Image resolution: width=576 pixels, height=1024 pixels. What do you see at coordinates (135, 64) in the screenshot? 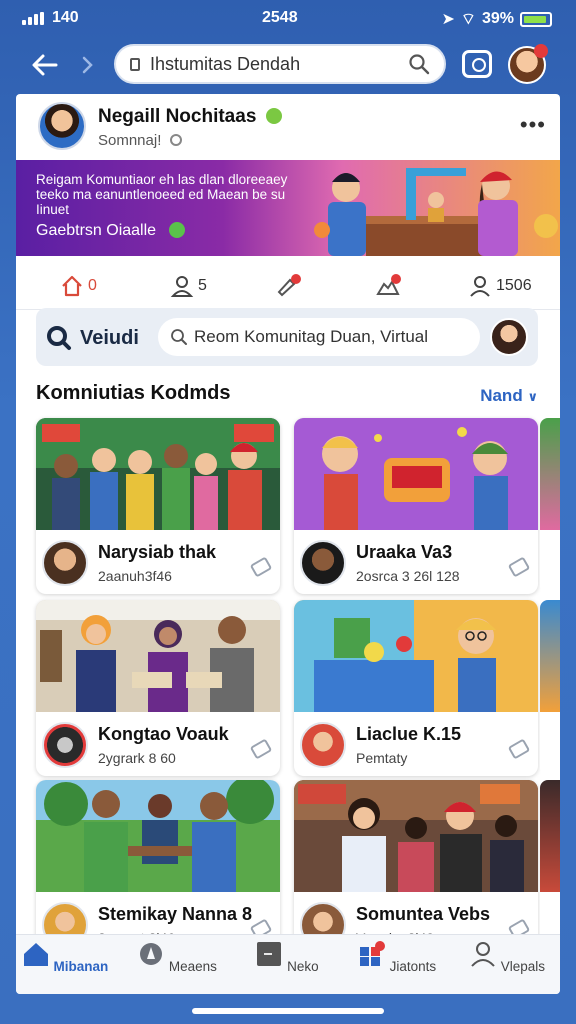
I see `lock-icon` at bounding box center [135, 64].